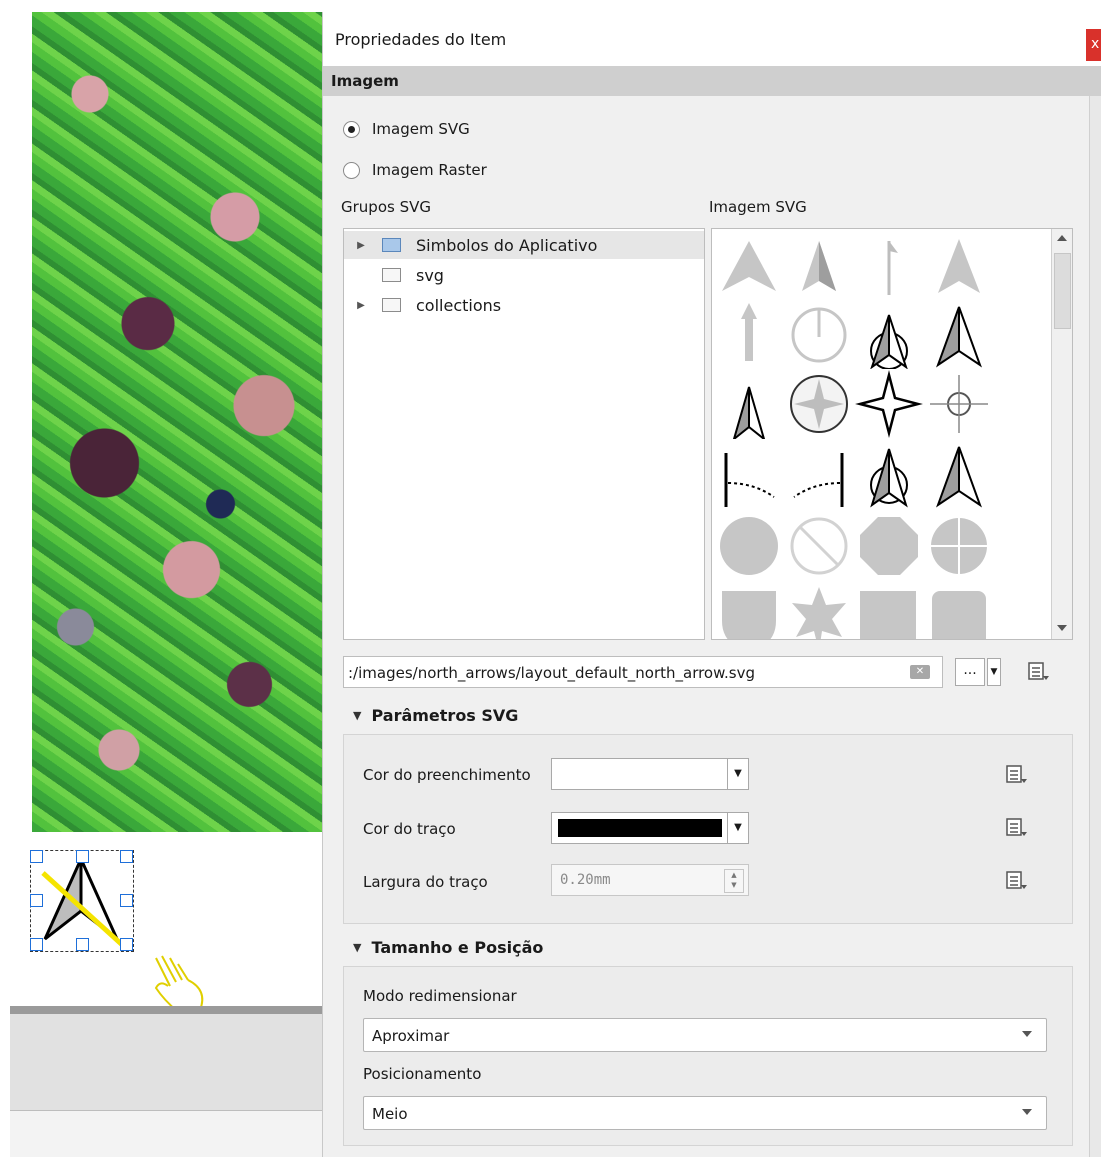 The image size is (1101, 1157). What do you see at coordinates (390, 1114) in the screenshot?
I see `placement-value: Meio` at bounding box center [390, 1114].